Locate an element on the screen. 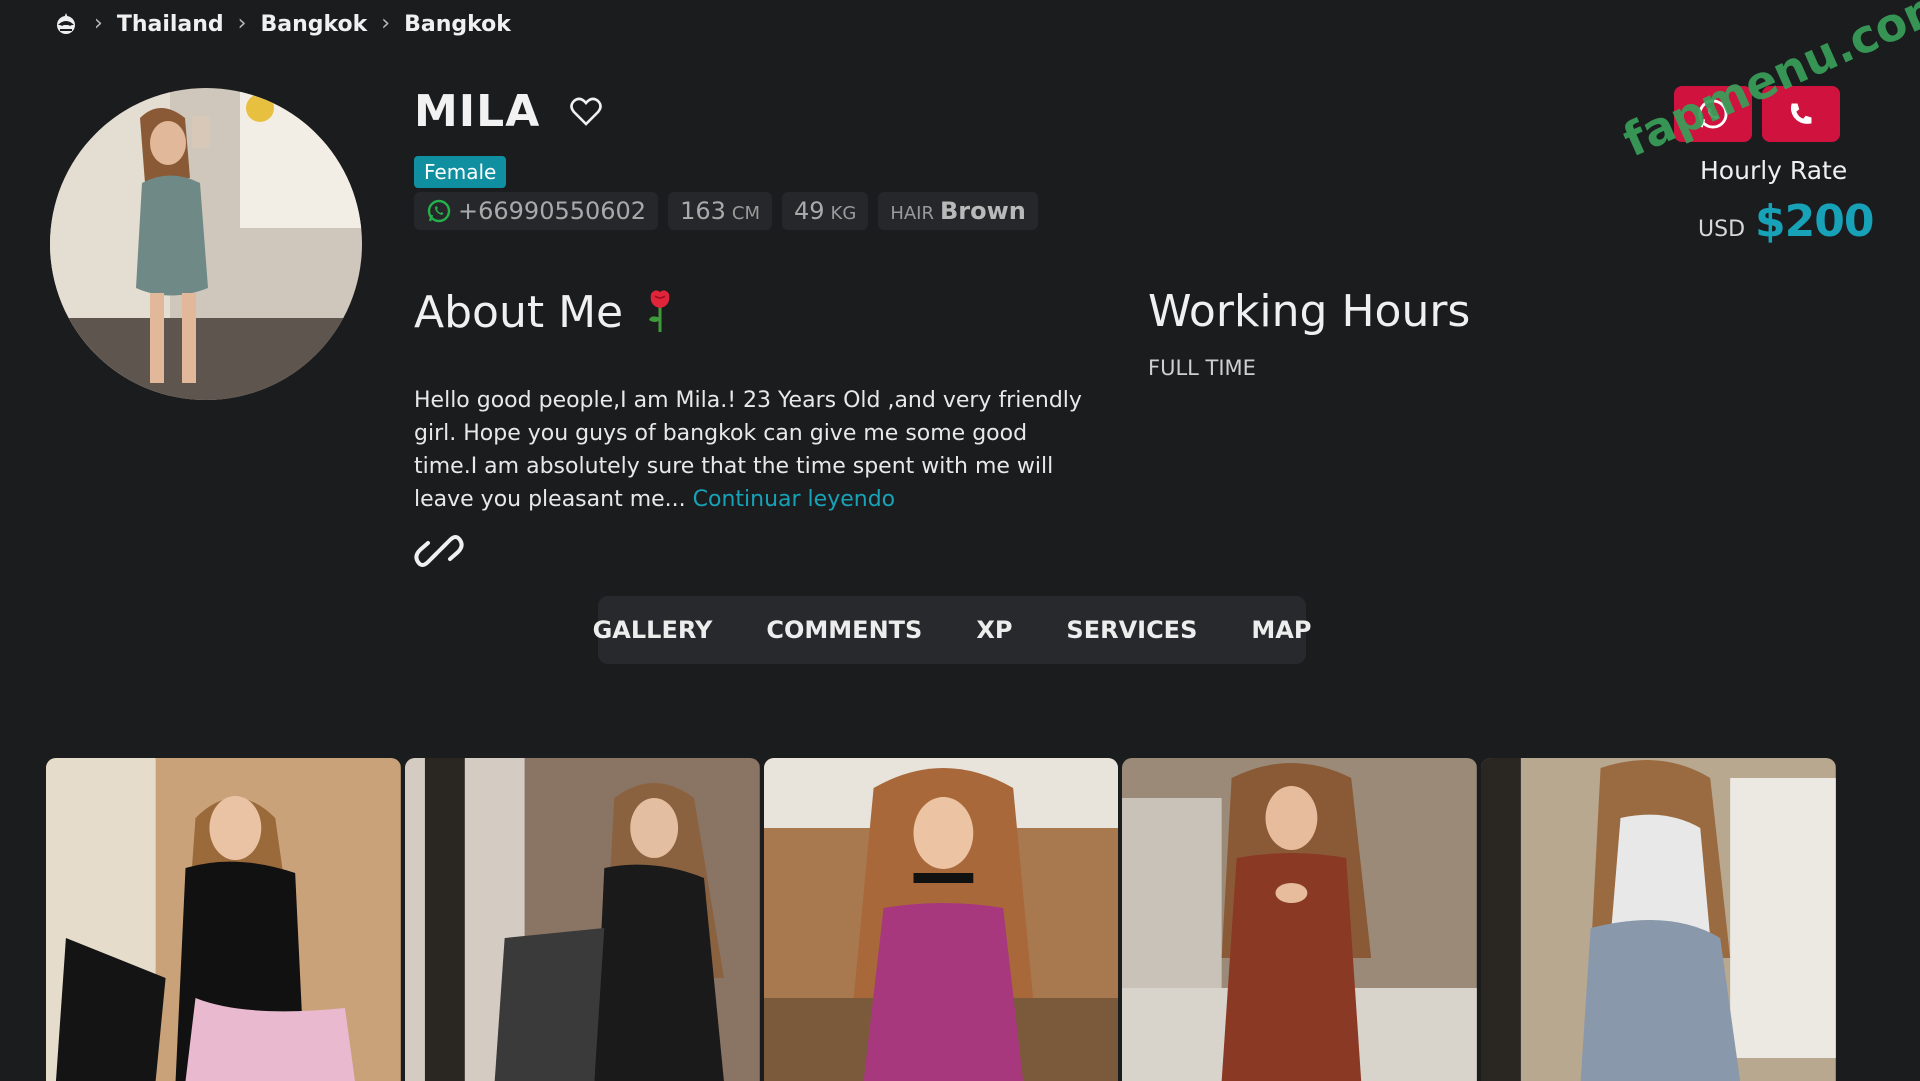 This screenshot has height=1081, width=1920. rate-label: Hourly Rate is located at coordinates (1774, 170).